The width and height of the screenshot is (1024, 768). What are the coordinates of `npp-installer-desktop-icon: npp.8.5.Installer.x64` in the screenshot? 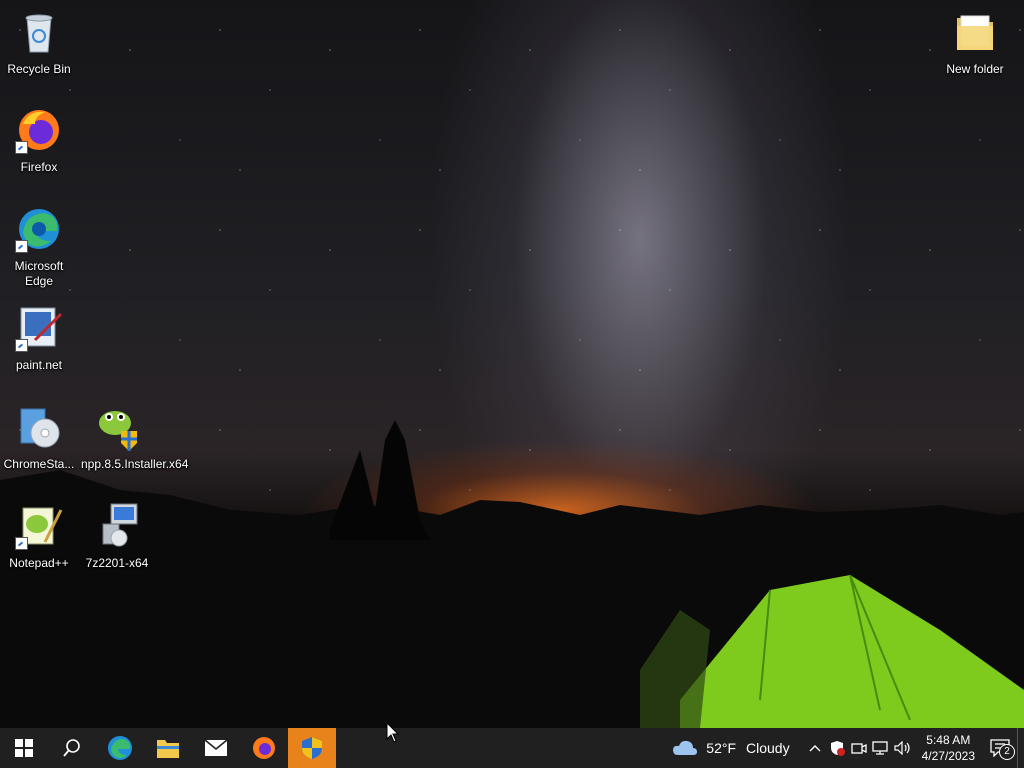 It's located at (135, 437).